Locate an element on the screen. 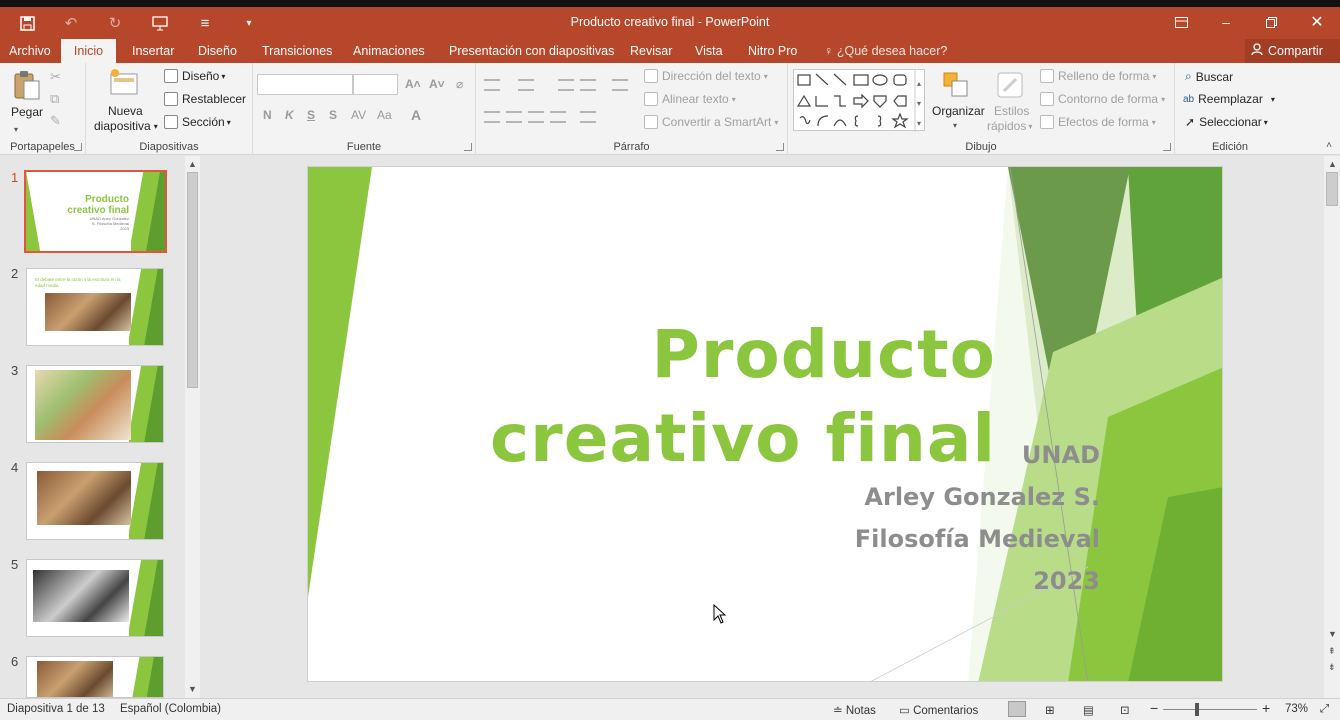  font-size-combo is located at coordinates (375, 84).